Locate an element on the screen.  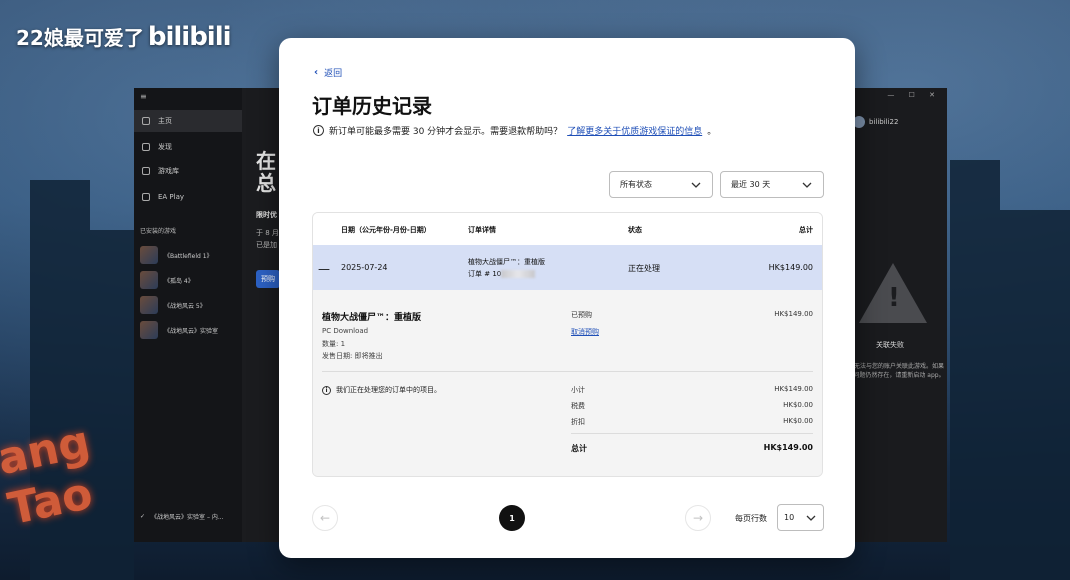
app-small-text: 于 8 月 is located at coordinates (267, 233).